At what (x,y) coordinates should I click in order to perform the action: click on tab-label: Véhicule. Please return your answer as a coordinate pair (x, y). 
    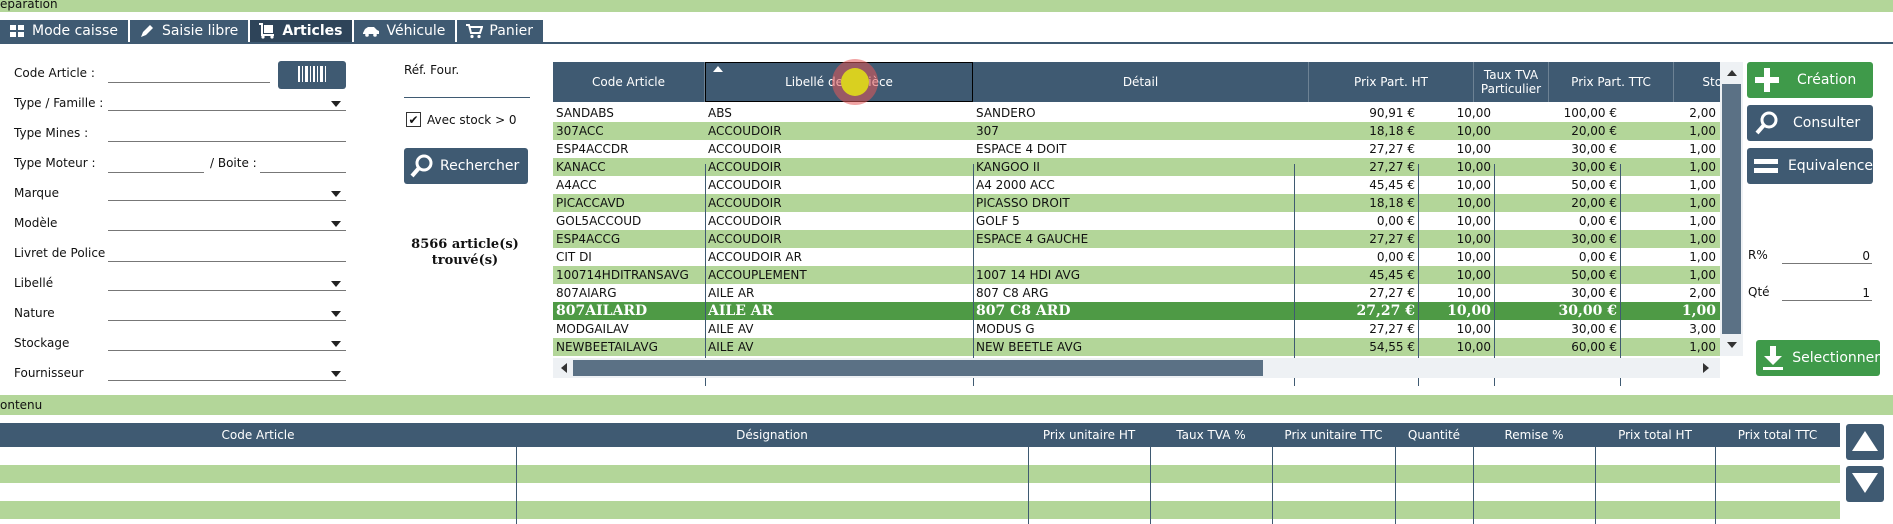
    Looking at the image, I should click on (416, 31).